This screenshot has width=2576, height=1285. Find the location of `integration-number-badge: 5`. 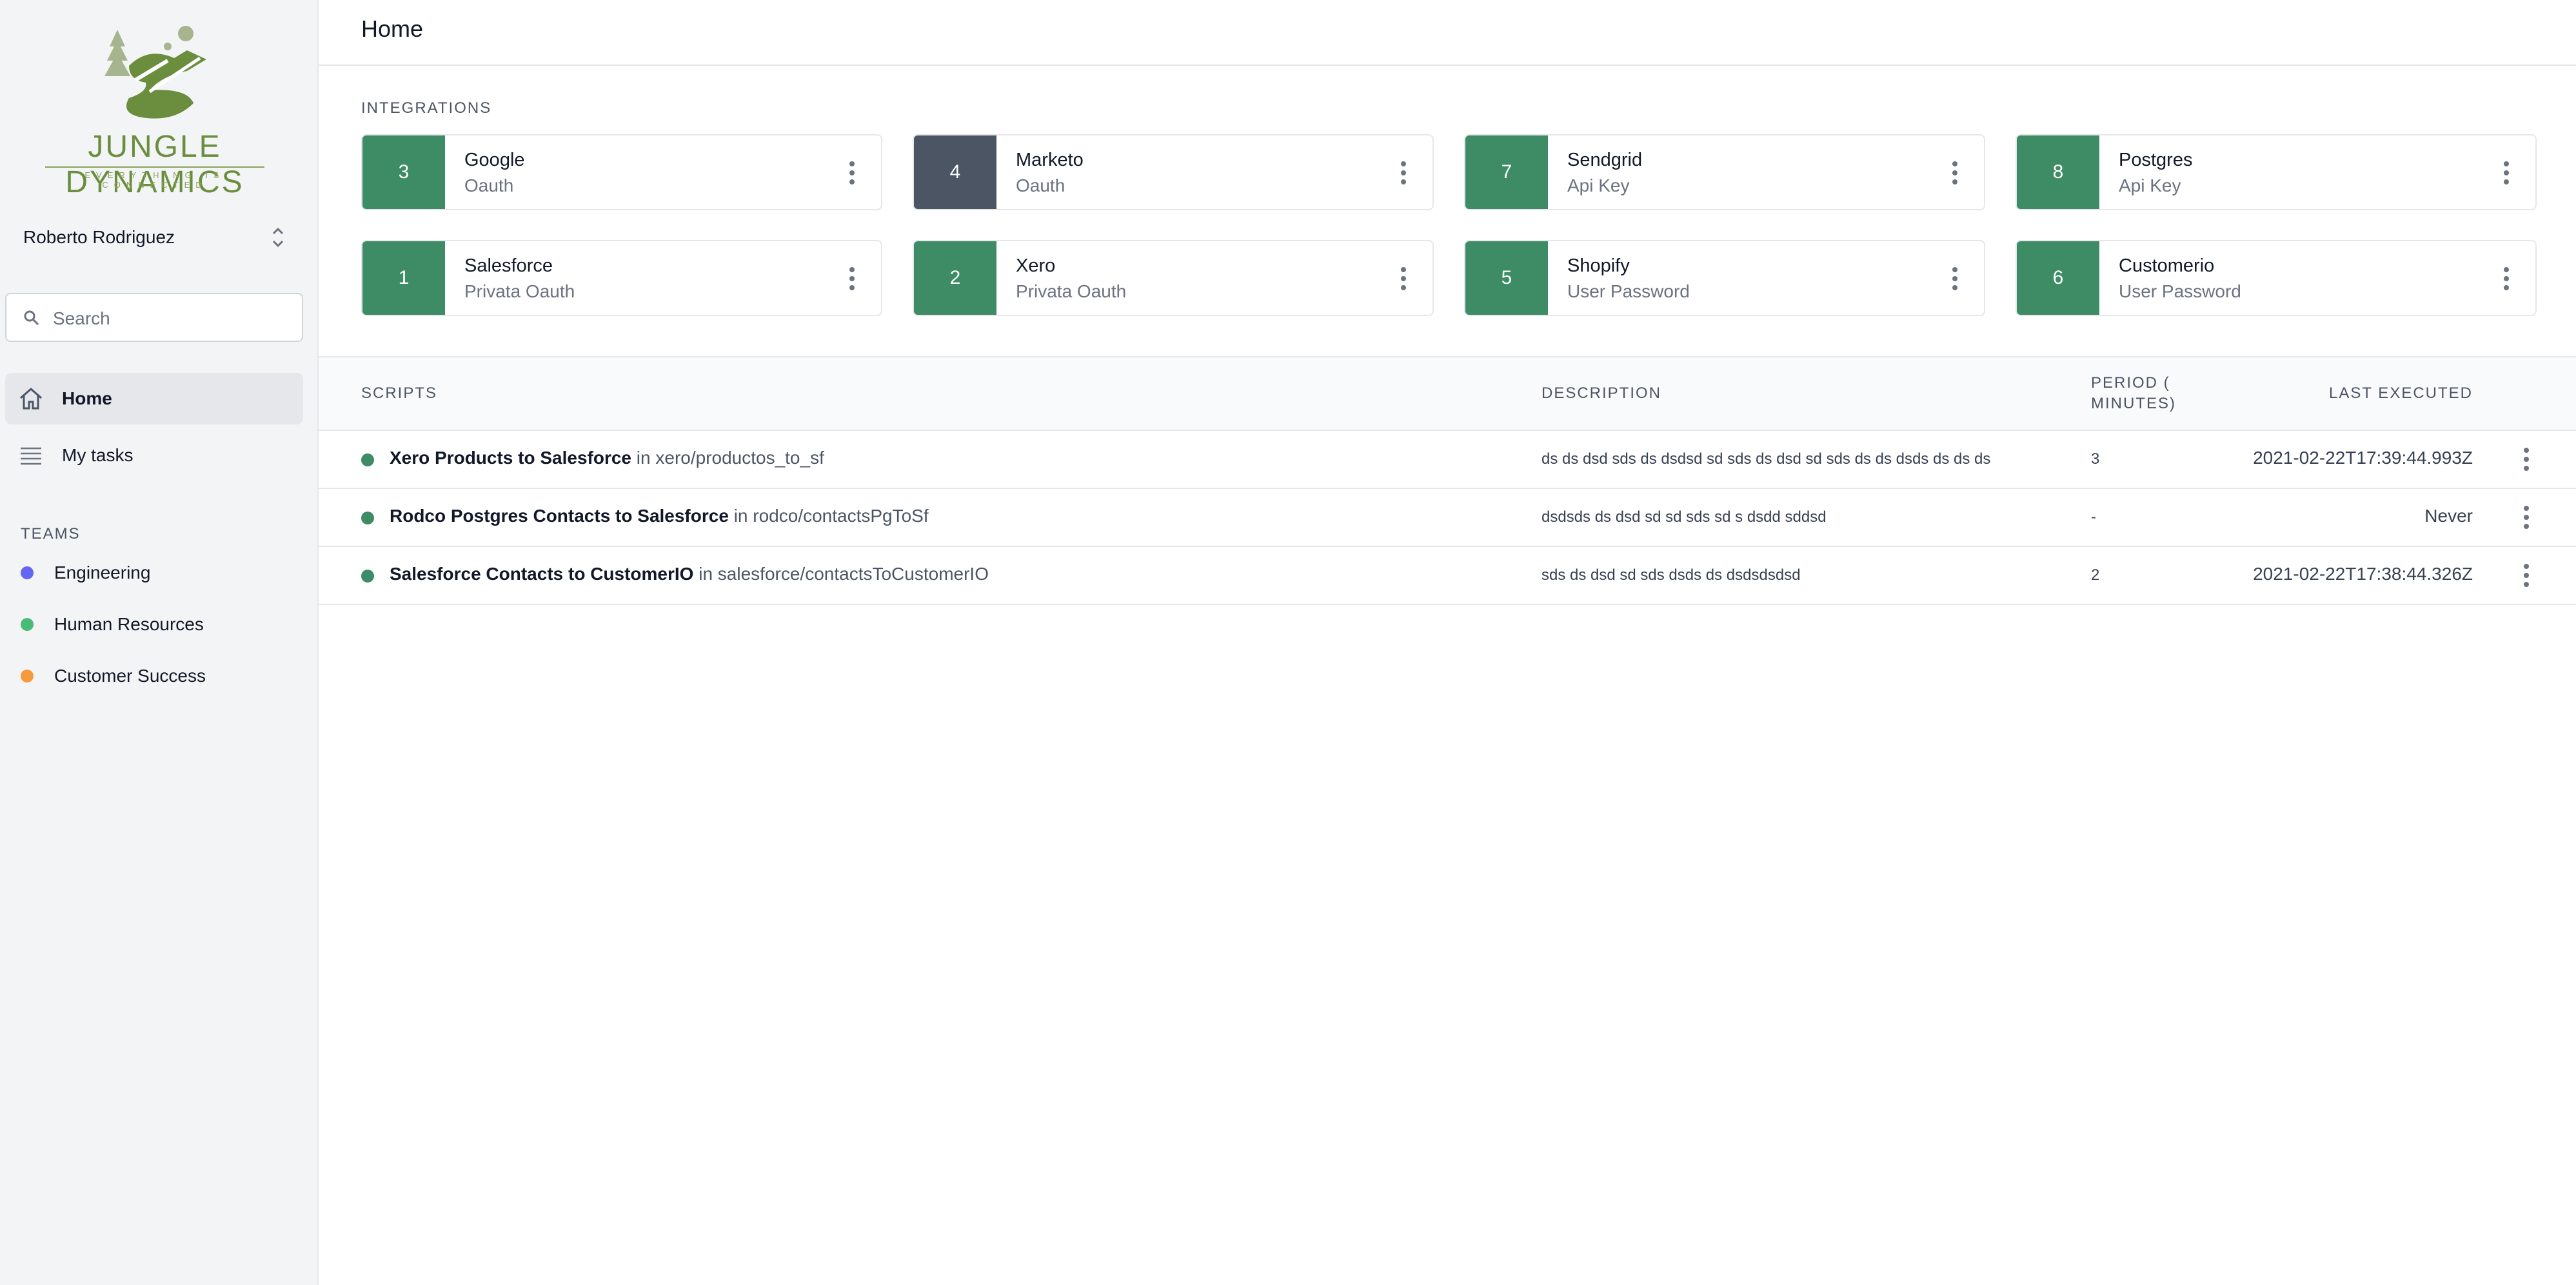

integration-number-badge: 5 is located at coordinates (1506, 278).